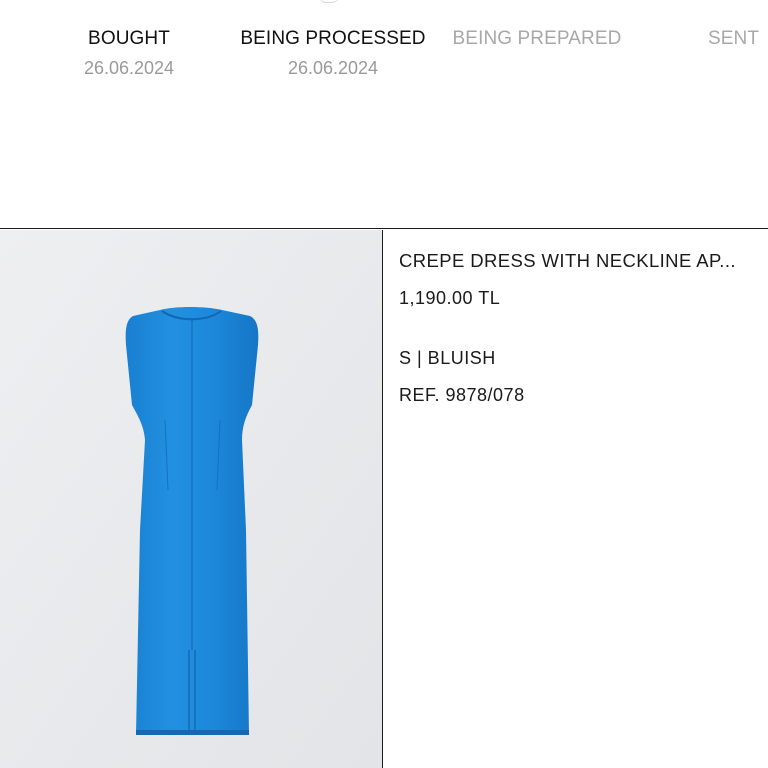 Image resolution: width=768 pixels, height=768 pixels. Describe the element at coordinates (333, 53) in the screenshot. I see `status-step-being-processed: BEING PROCESSED 26.06.2024` at that location.